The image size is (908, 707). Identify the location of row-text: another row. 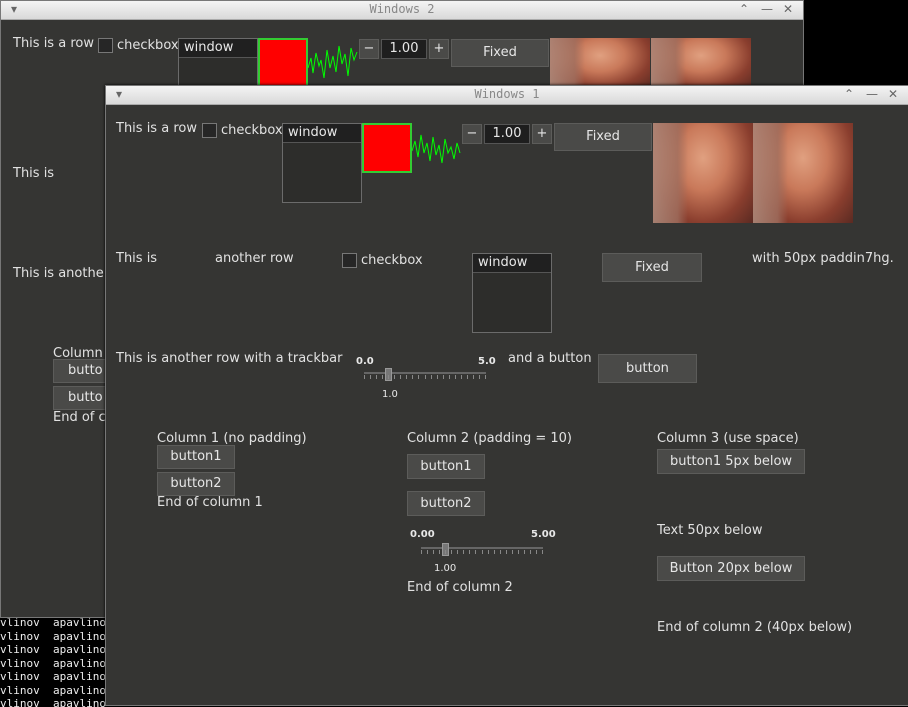
(254, 258).